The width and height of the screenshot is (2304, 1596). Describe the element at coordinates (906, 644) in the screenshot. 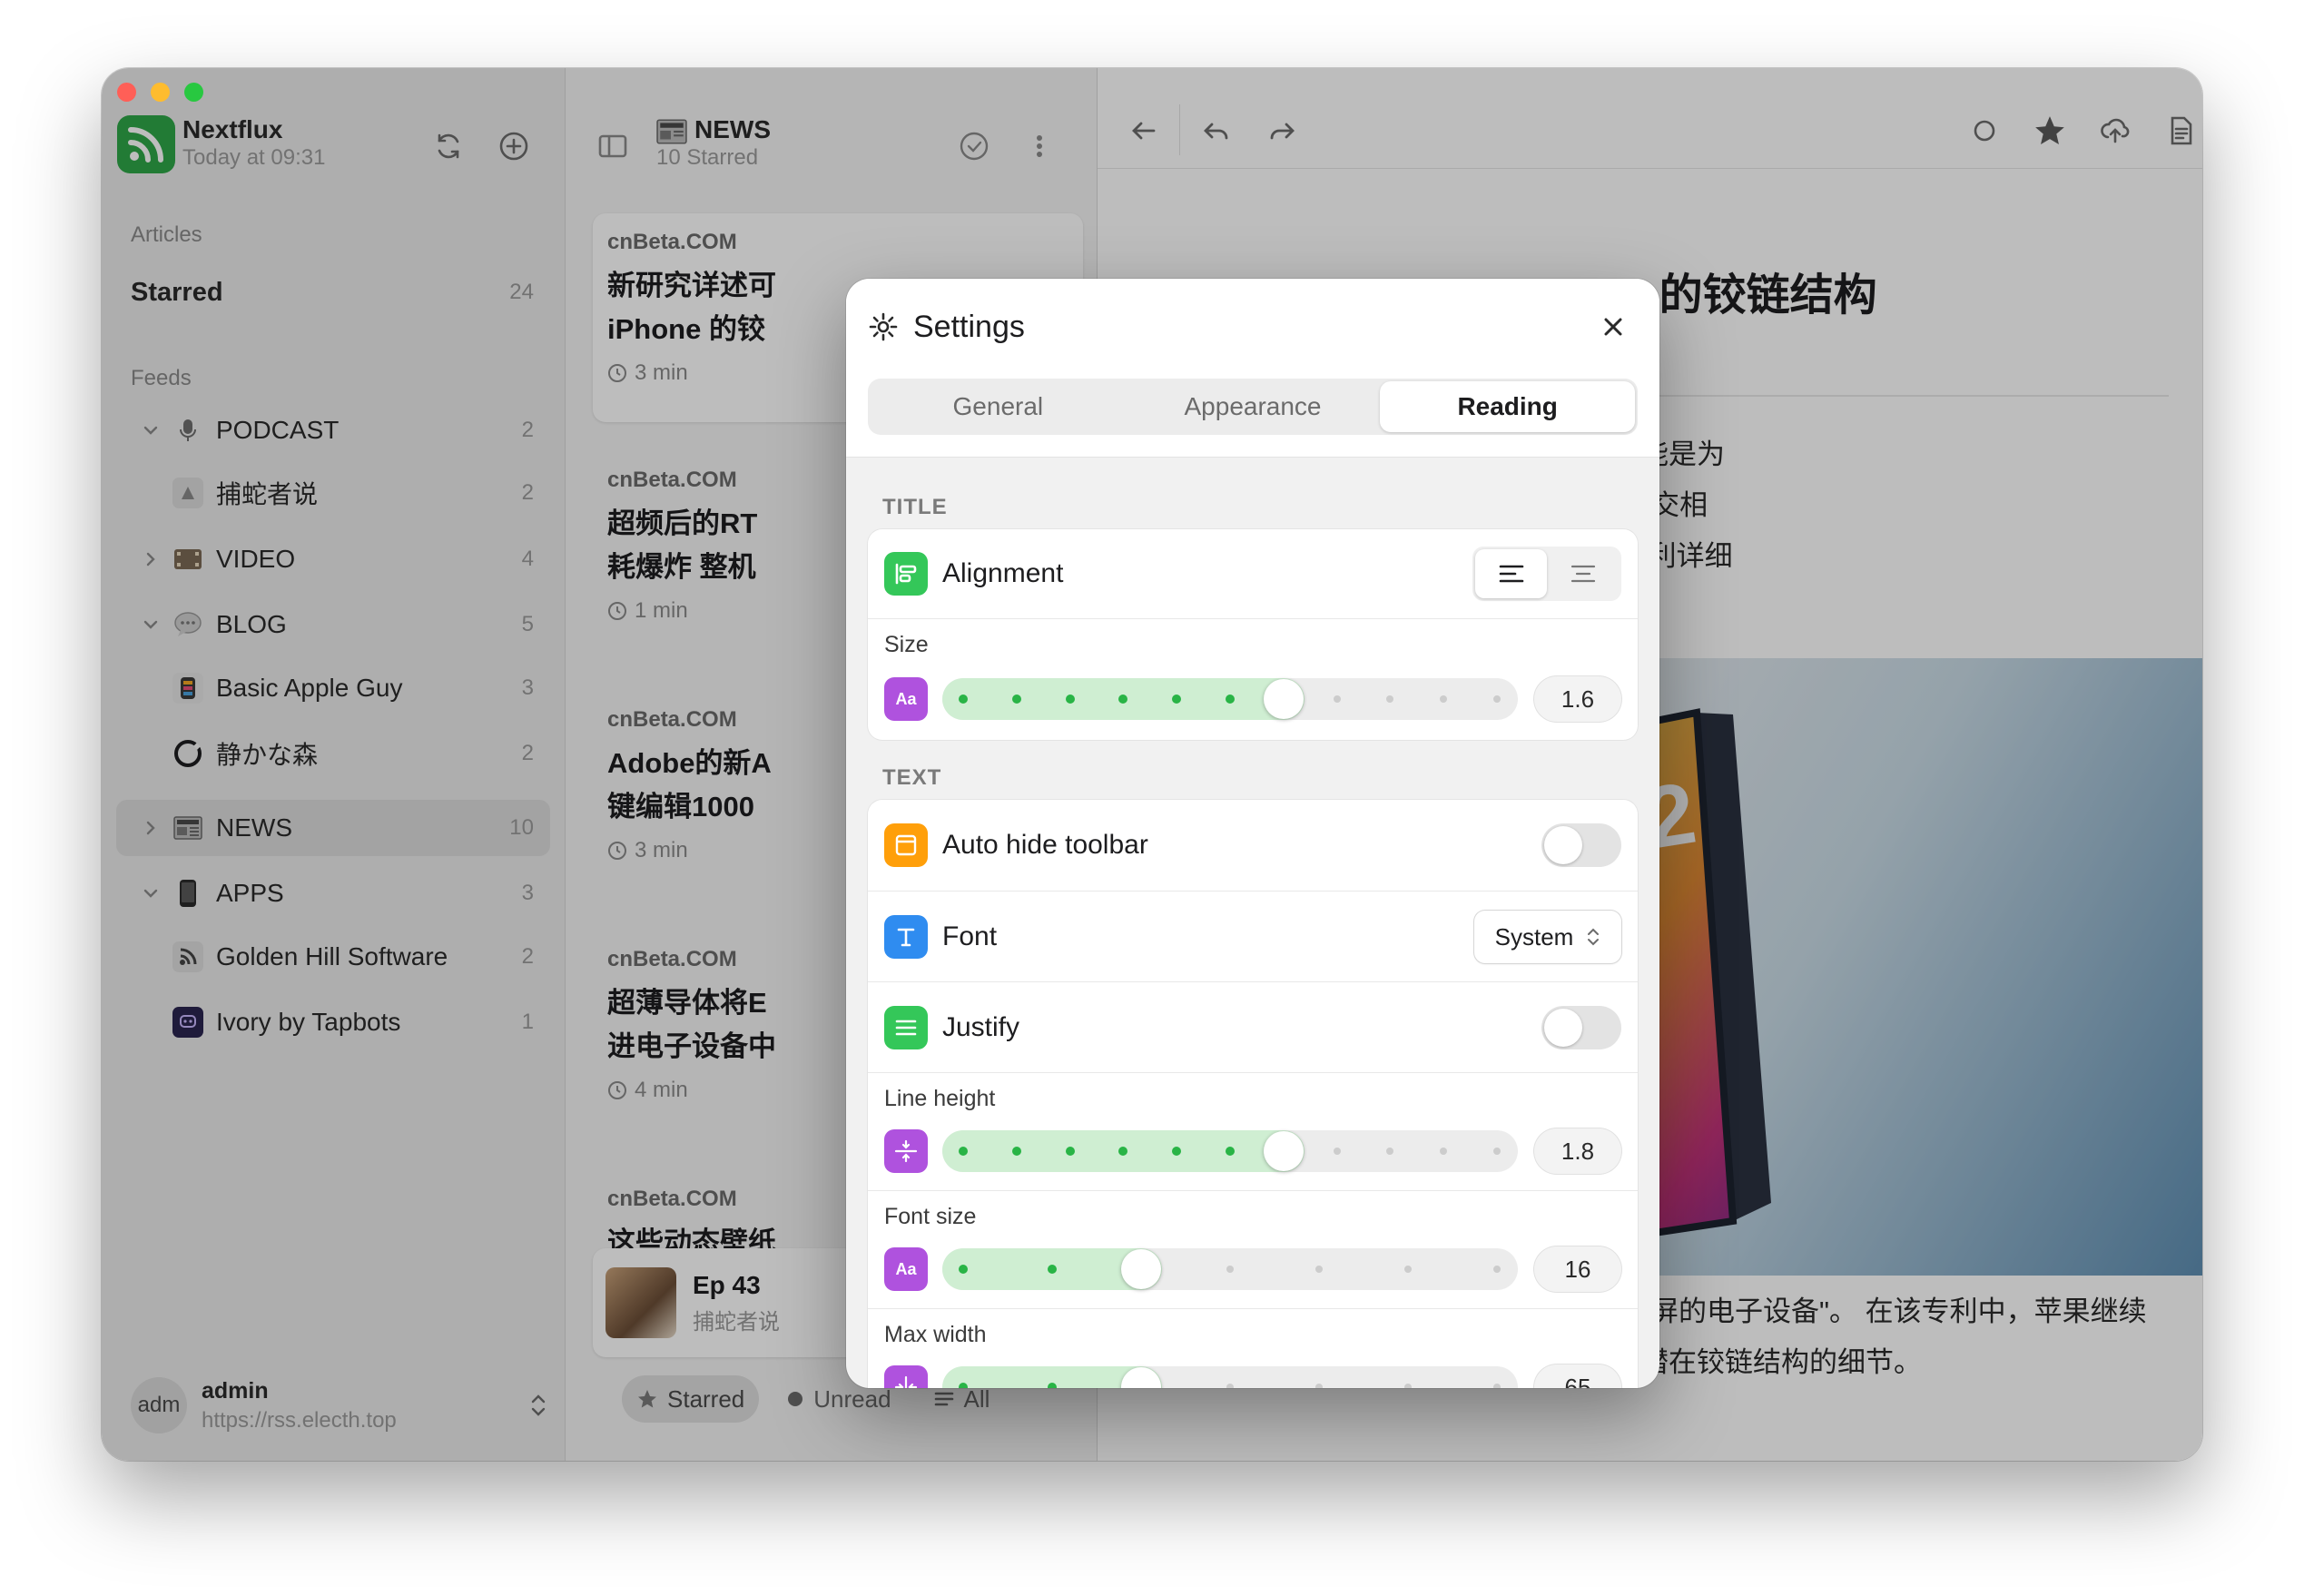

I see `title-size-label: Size` at that location.